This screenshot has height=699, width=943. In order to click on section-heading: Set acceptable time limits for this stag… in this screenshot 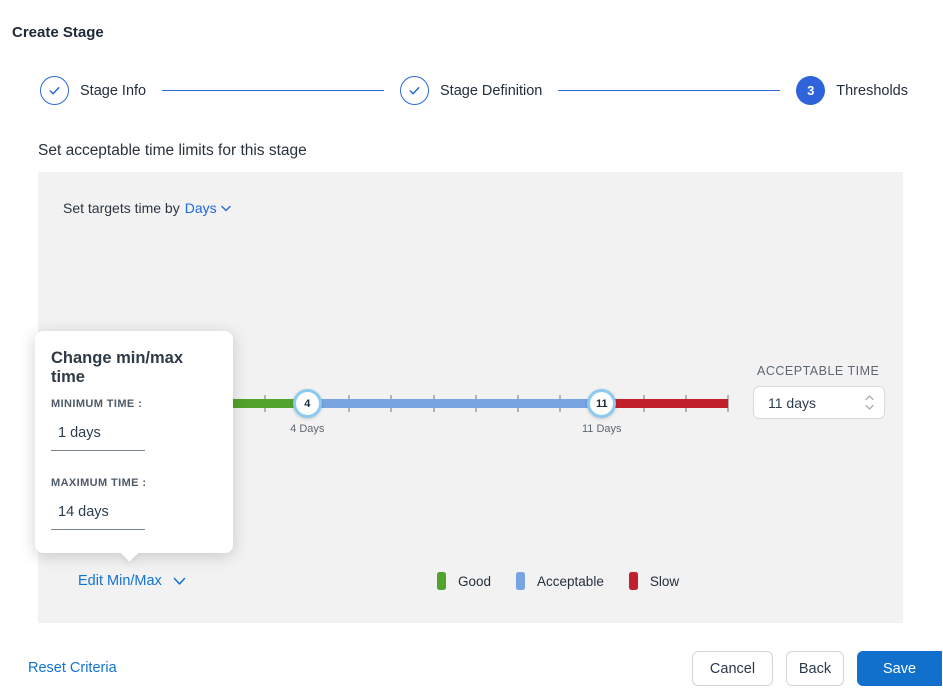, I will do `click(172, 150)`.